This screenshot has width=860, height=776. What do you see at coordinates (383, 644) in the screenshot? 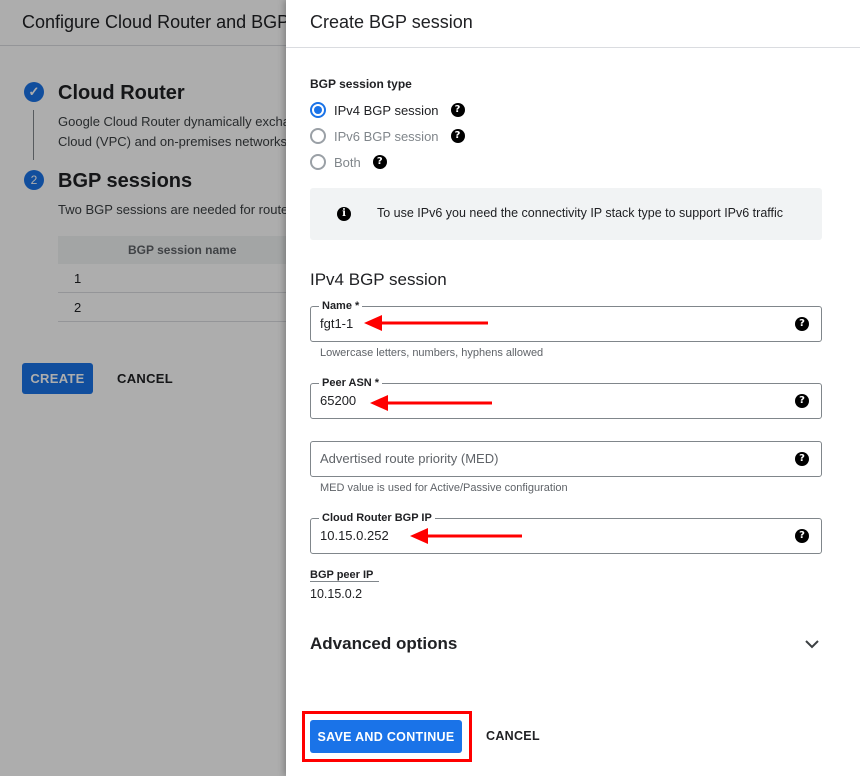
I see `advanced-options-toggle: Advanced options` at bounding box center [383, 644].